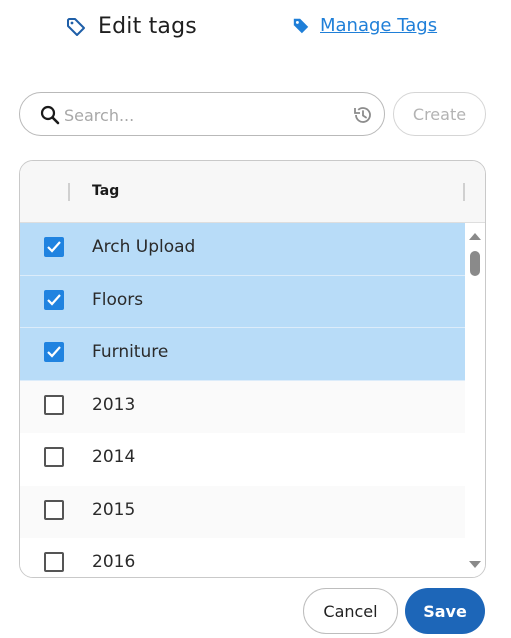 The width and height of the screenshot is (511, 638). What do you see at coordinates (243, 557) in the screenshot?
I see `table-row: 2016` at bounding box center [243, 557].